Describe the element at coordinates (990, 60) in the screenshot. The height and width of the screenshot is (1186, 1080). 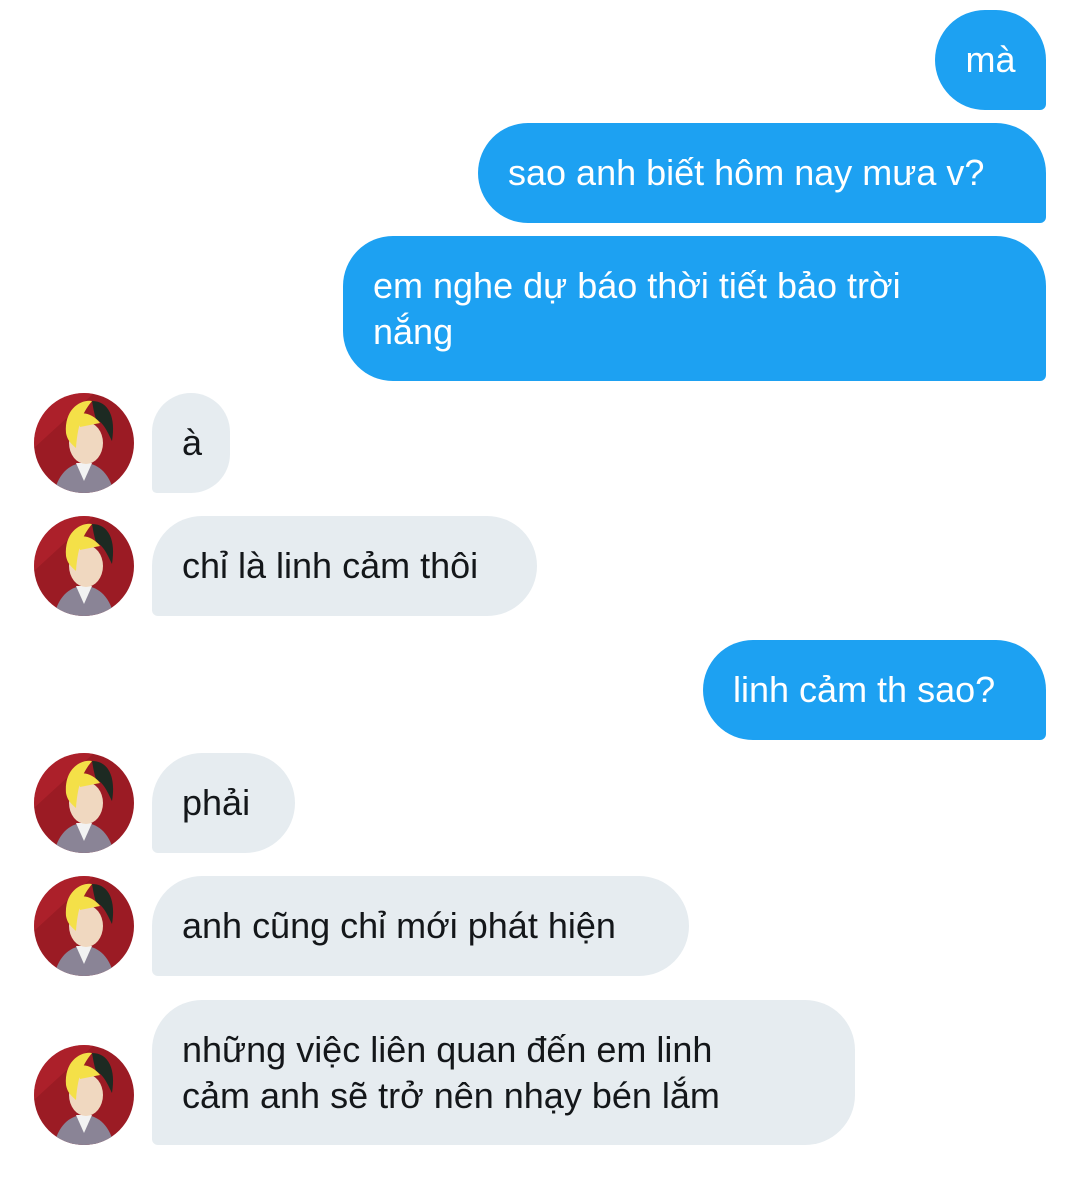
I see `message-bubble-outgoing: mà` at that location.